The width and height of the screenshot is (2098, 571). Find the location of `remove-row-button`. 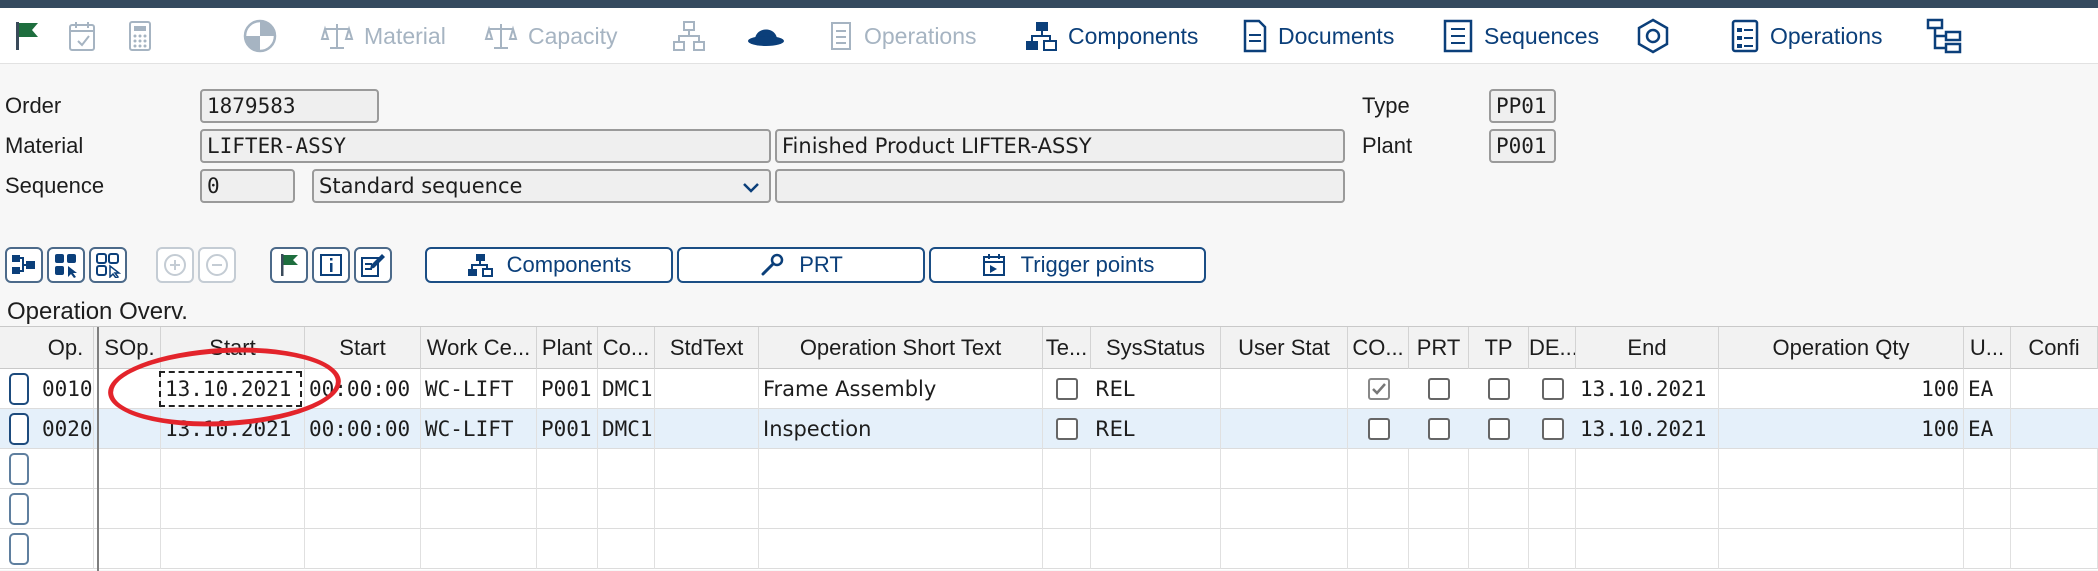

remove-row-button is located at coordinates (217, 265).